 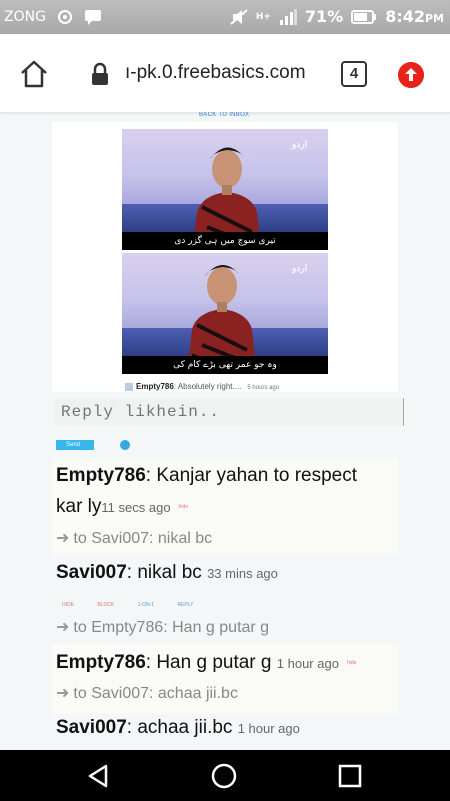 I want to click on message-line-continued: kar ly11 secs ago hide, so click(x=122, y=507).